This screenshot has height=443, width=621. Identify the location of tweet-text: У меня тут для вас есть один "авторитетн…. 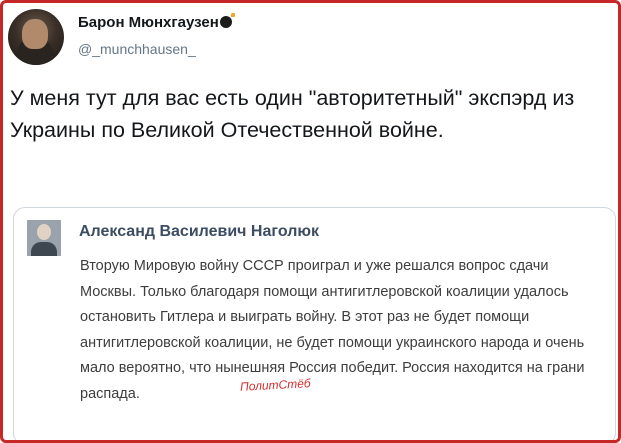
(292, 114).